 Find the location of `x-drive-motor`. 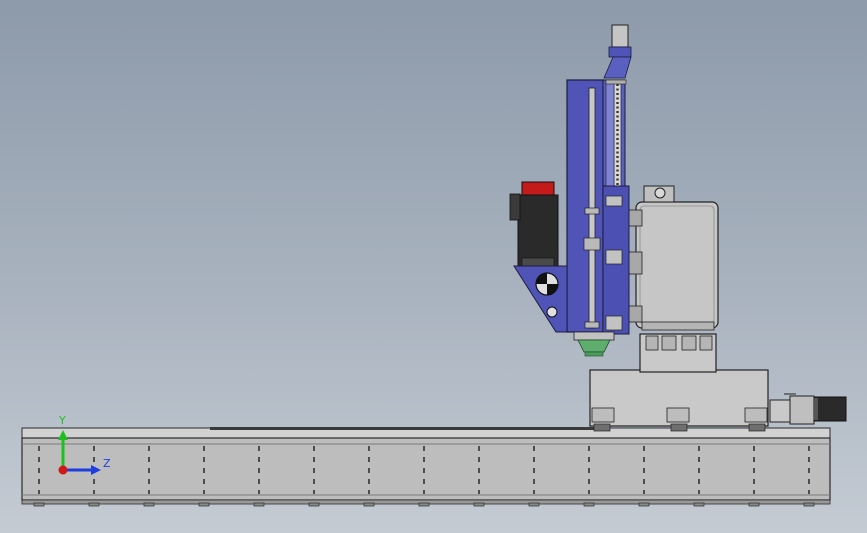

x-drive-motor is located at coordinates (808, 409).